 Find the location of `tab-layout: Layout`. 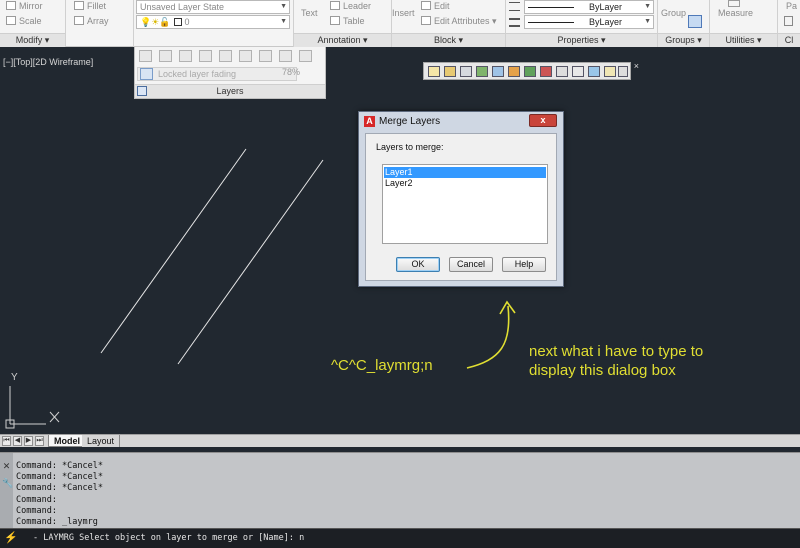

tab-layout: Layout is located at coordinates (101, 441).